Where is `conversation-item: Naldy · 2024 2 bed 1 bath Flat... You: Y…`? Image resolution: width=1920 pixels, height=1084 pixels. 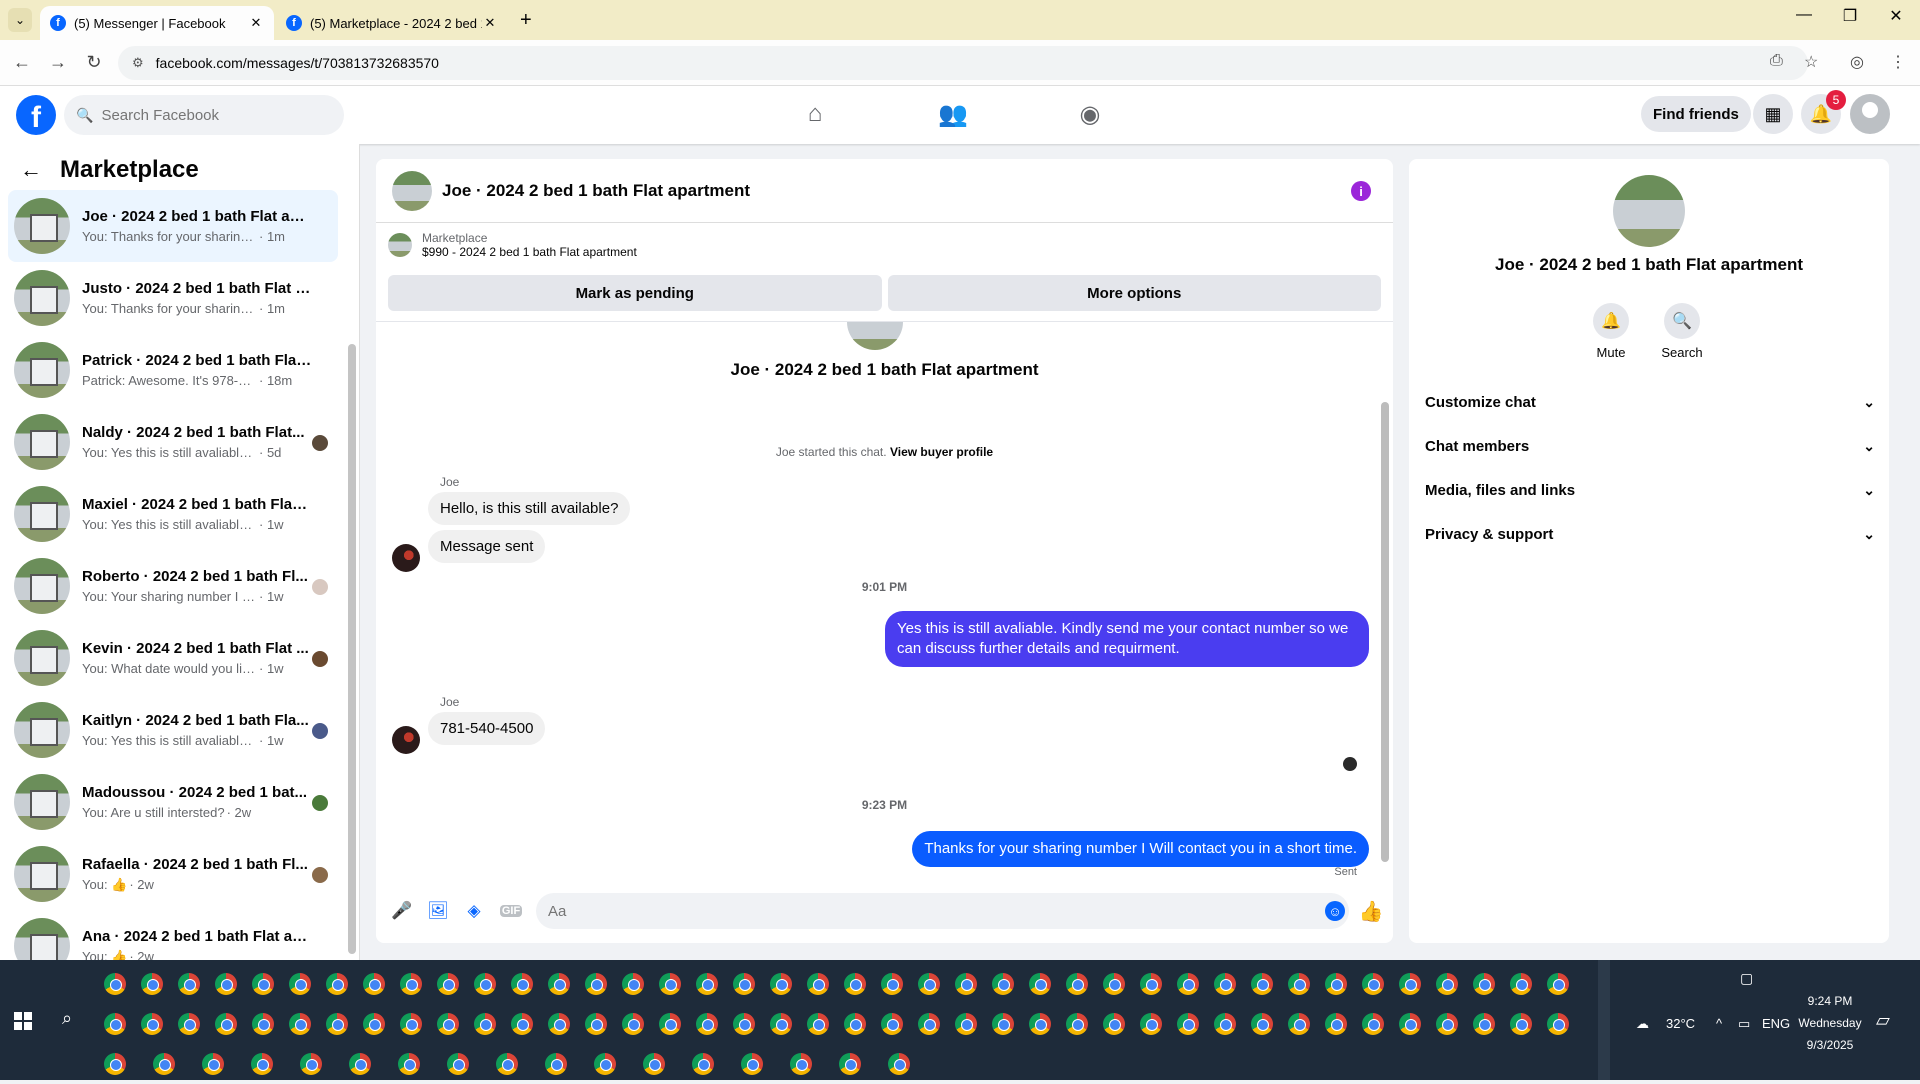 conversation-item: Naldy · 2024 2 bed 1 bath Flat... You: Y… is located at coordinates (173, 442).